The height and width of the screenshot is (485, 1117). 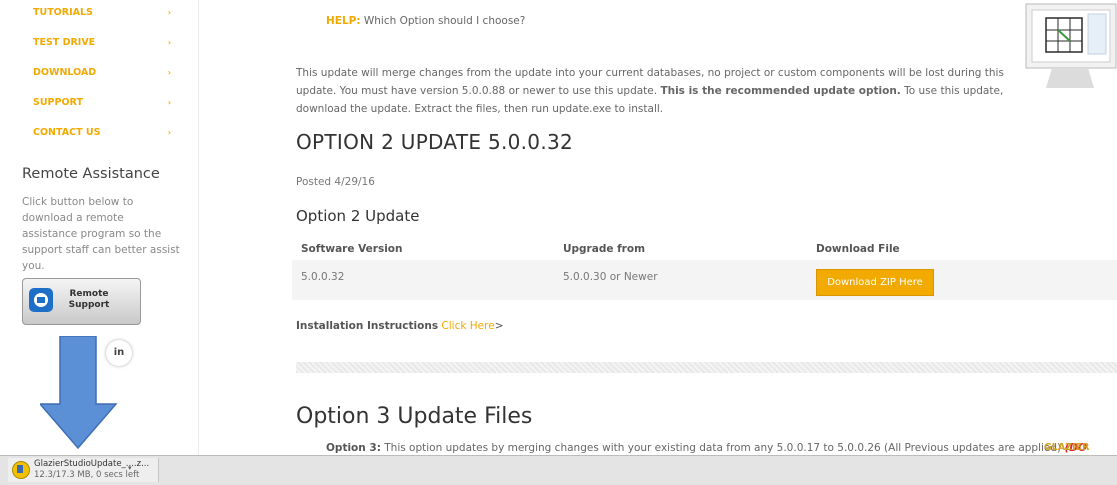 I want to click on archive-file-icon, so click(x=21, y=470).